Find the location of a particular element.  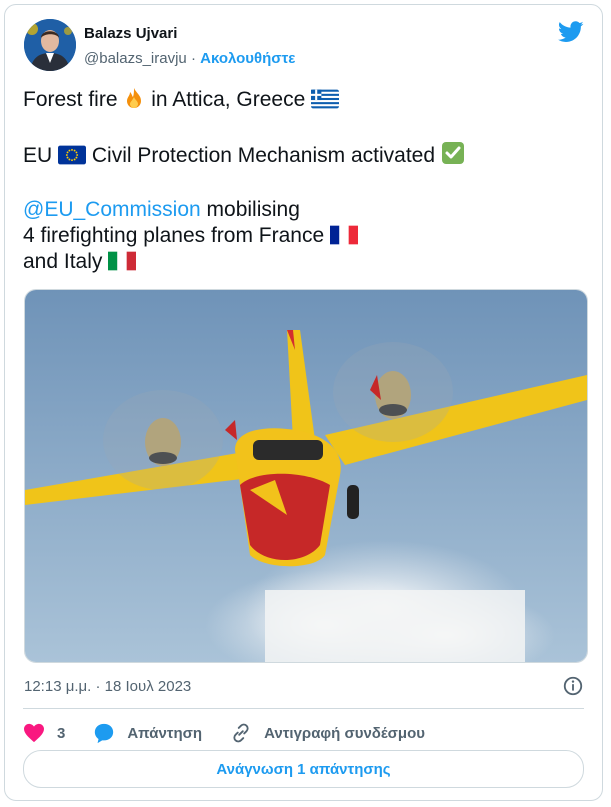

tweet-line-4: 4 firefighting planes from France is located at coordinates (244, 236).